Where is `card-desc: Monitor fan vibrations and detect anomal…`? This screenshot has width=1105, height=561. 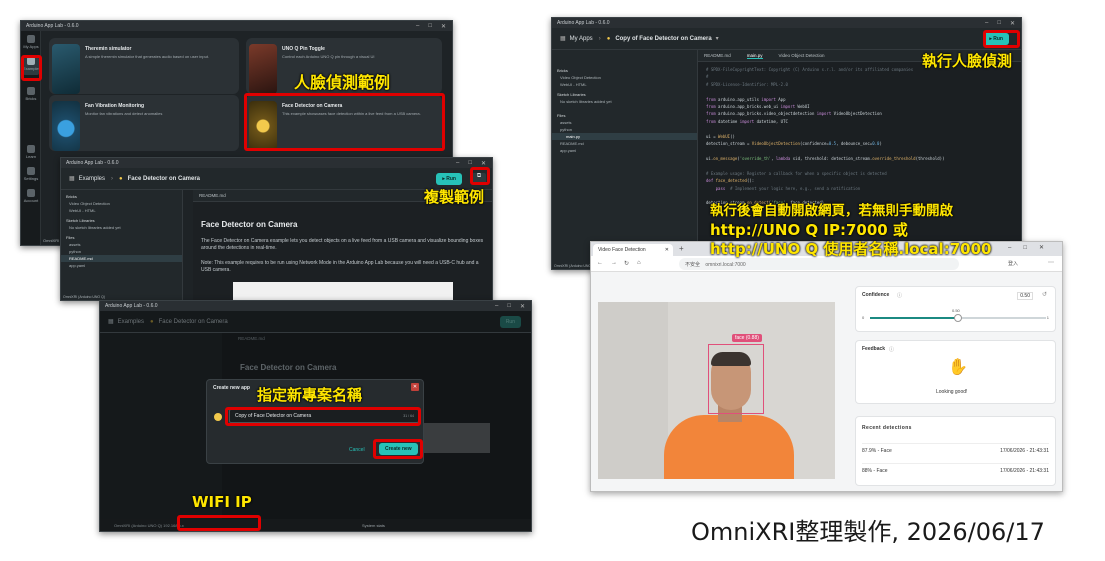 card-desc: Monitor fan vibrations and detect anomal… is located at coordinates (124, 113).